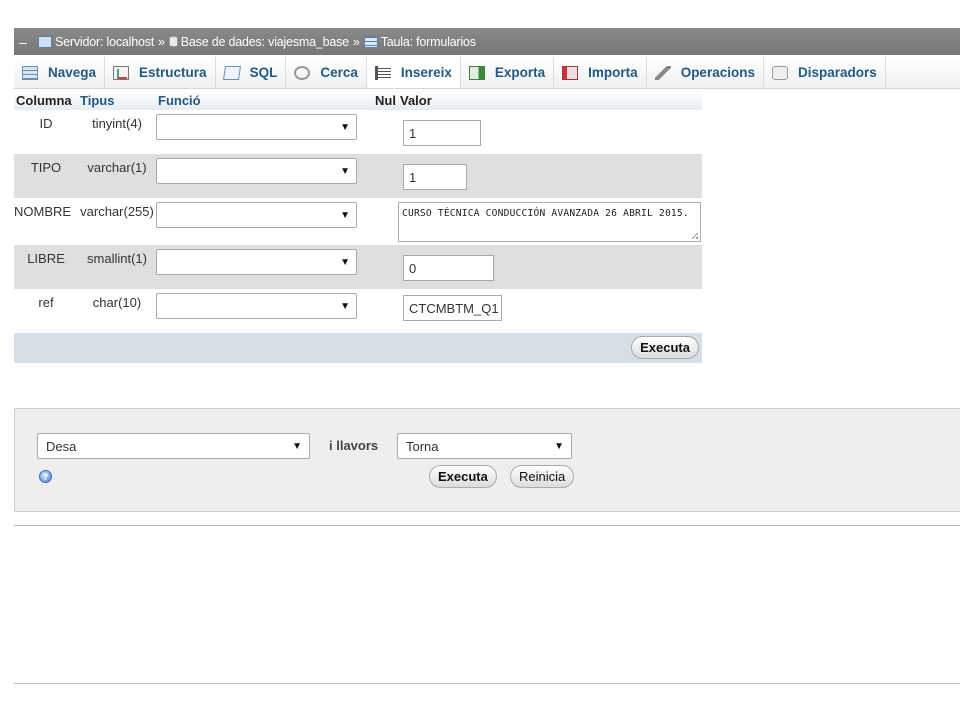 The width and height of the screenshot is (960, 720). What do you see at coordinates (542, 476) in the screenshot?
I see `reset-button: Reinicia` at bounding box center [542, 476].